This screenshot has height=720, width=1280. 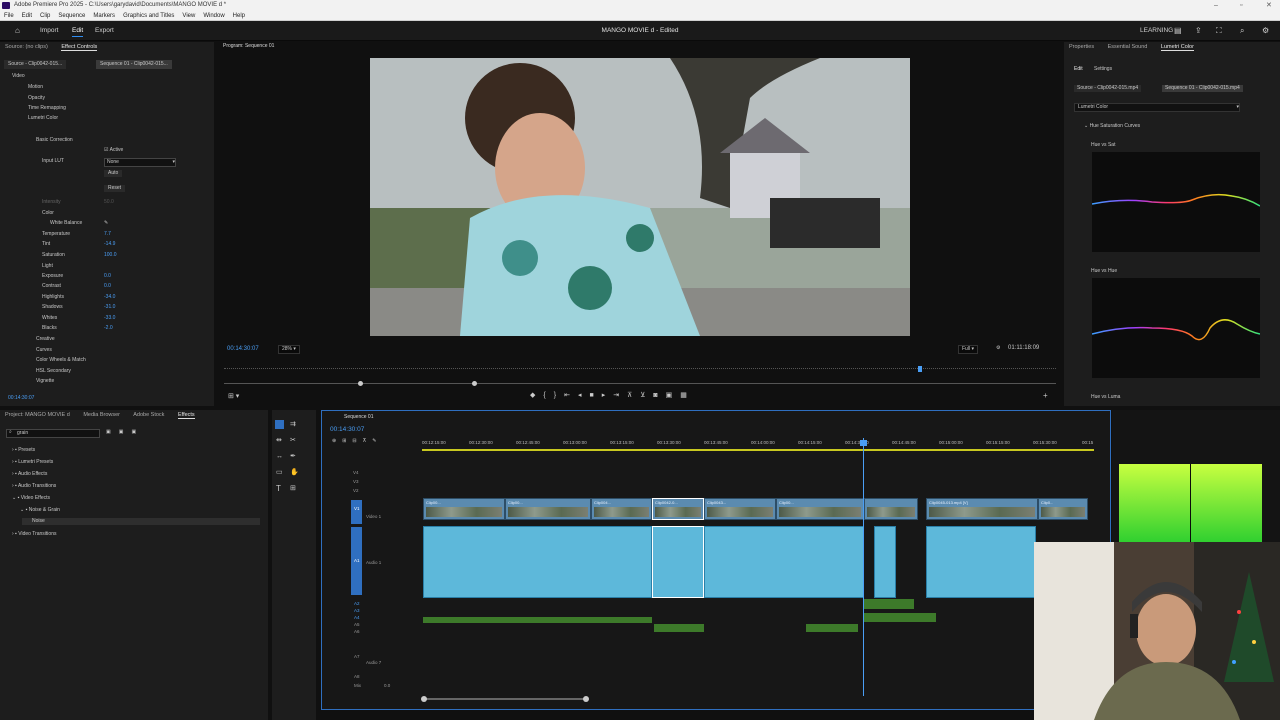 What do you see at coordinates (1176, 202) in the screenshot?
I see `hue-vs-sat-graph` at bounding box center [1176, 202].